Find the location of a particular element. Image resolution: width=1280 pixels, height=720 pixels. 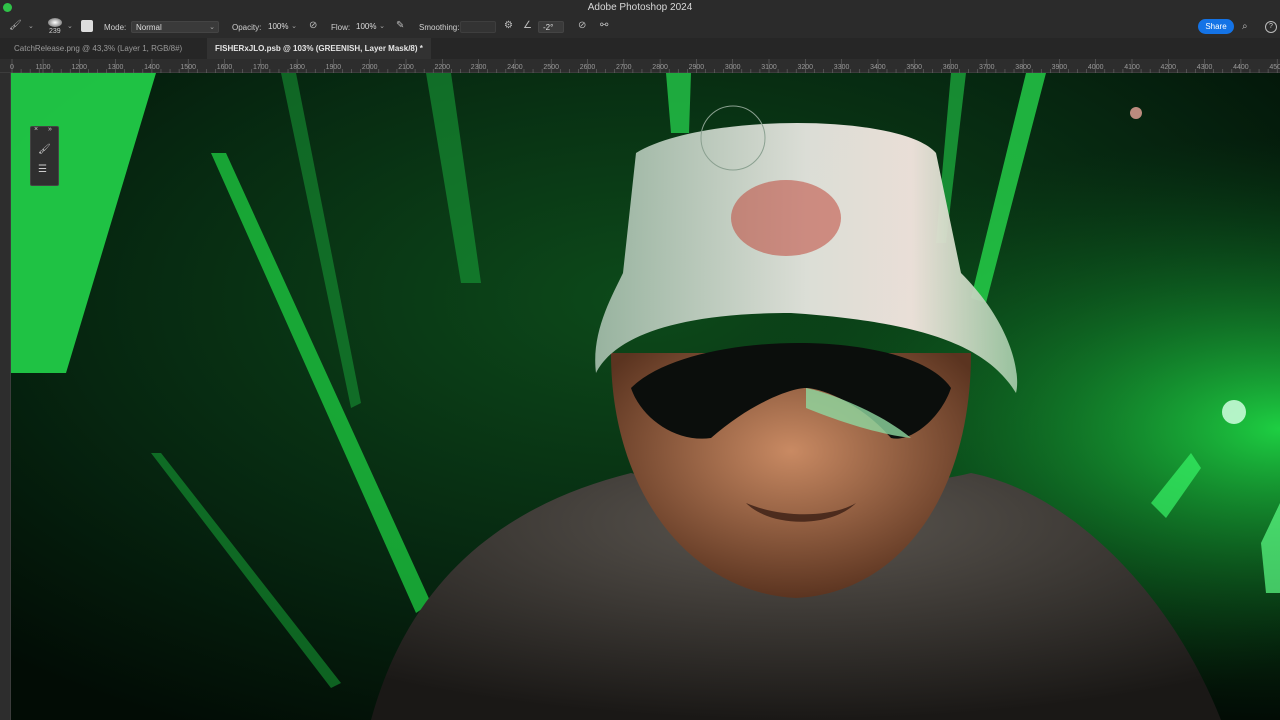

search-icon: ⌕ is located at coordinates (1245, 26).